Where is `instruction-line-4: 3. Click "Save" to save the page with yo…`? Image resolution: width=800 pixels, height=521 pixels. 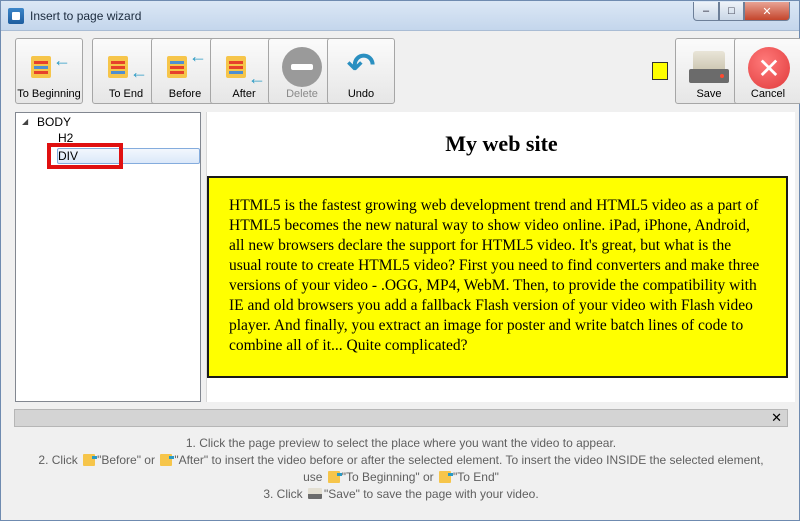 instruction-line-4: 3. Click "Save" to save the page with yo… is located at coordinates (401, 494).